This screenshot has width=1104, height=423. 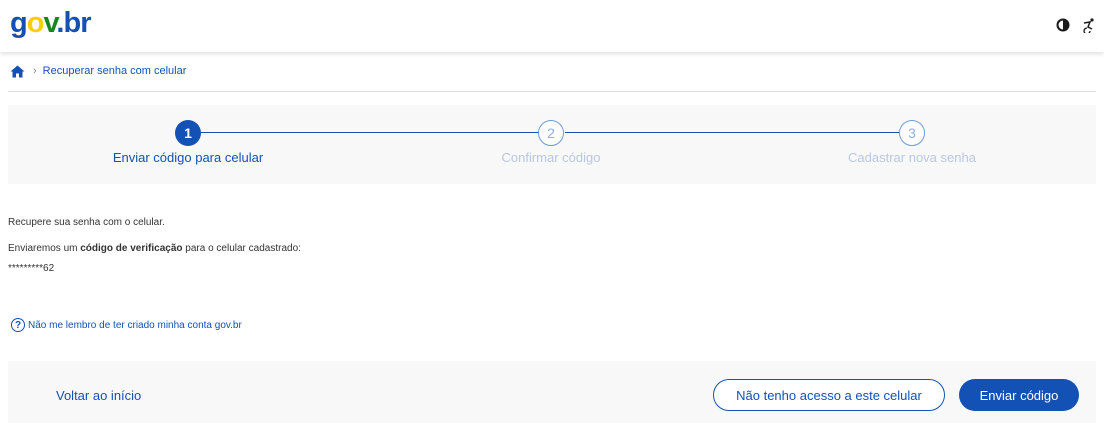 I want to click on intro-text: Recupere sua senha com o celular., so click(x=86, y=222).